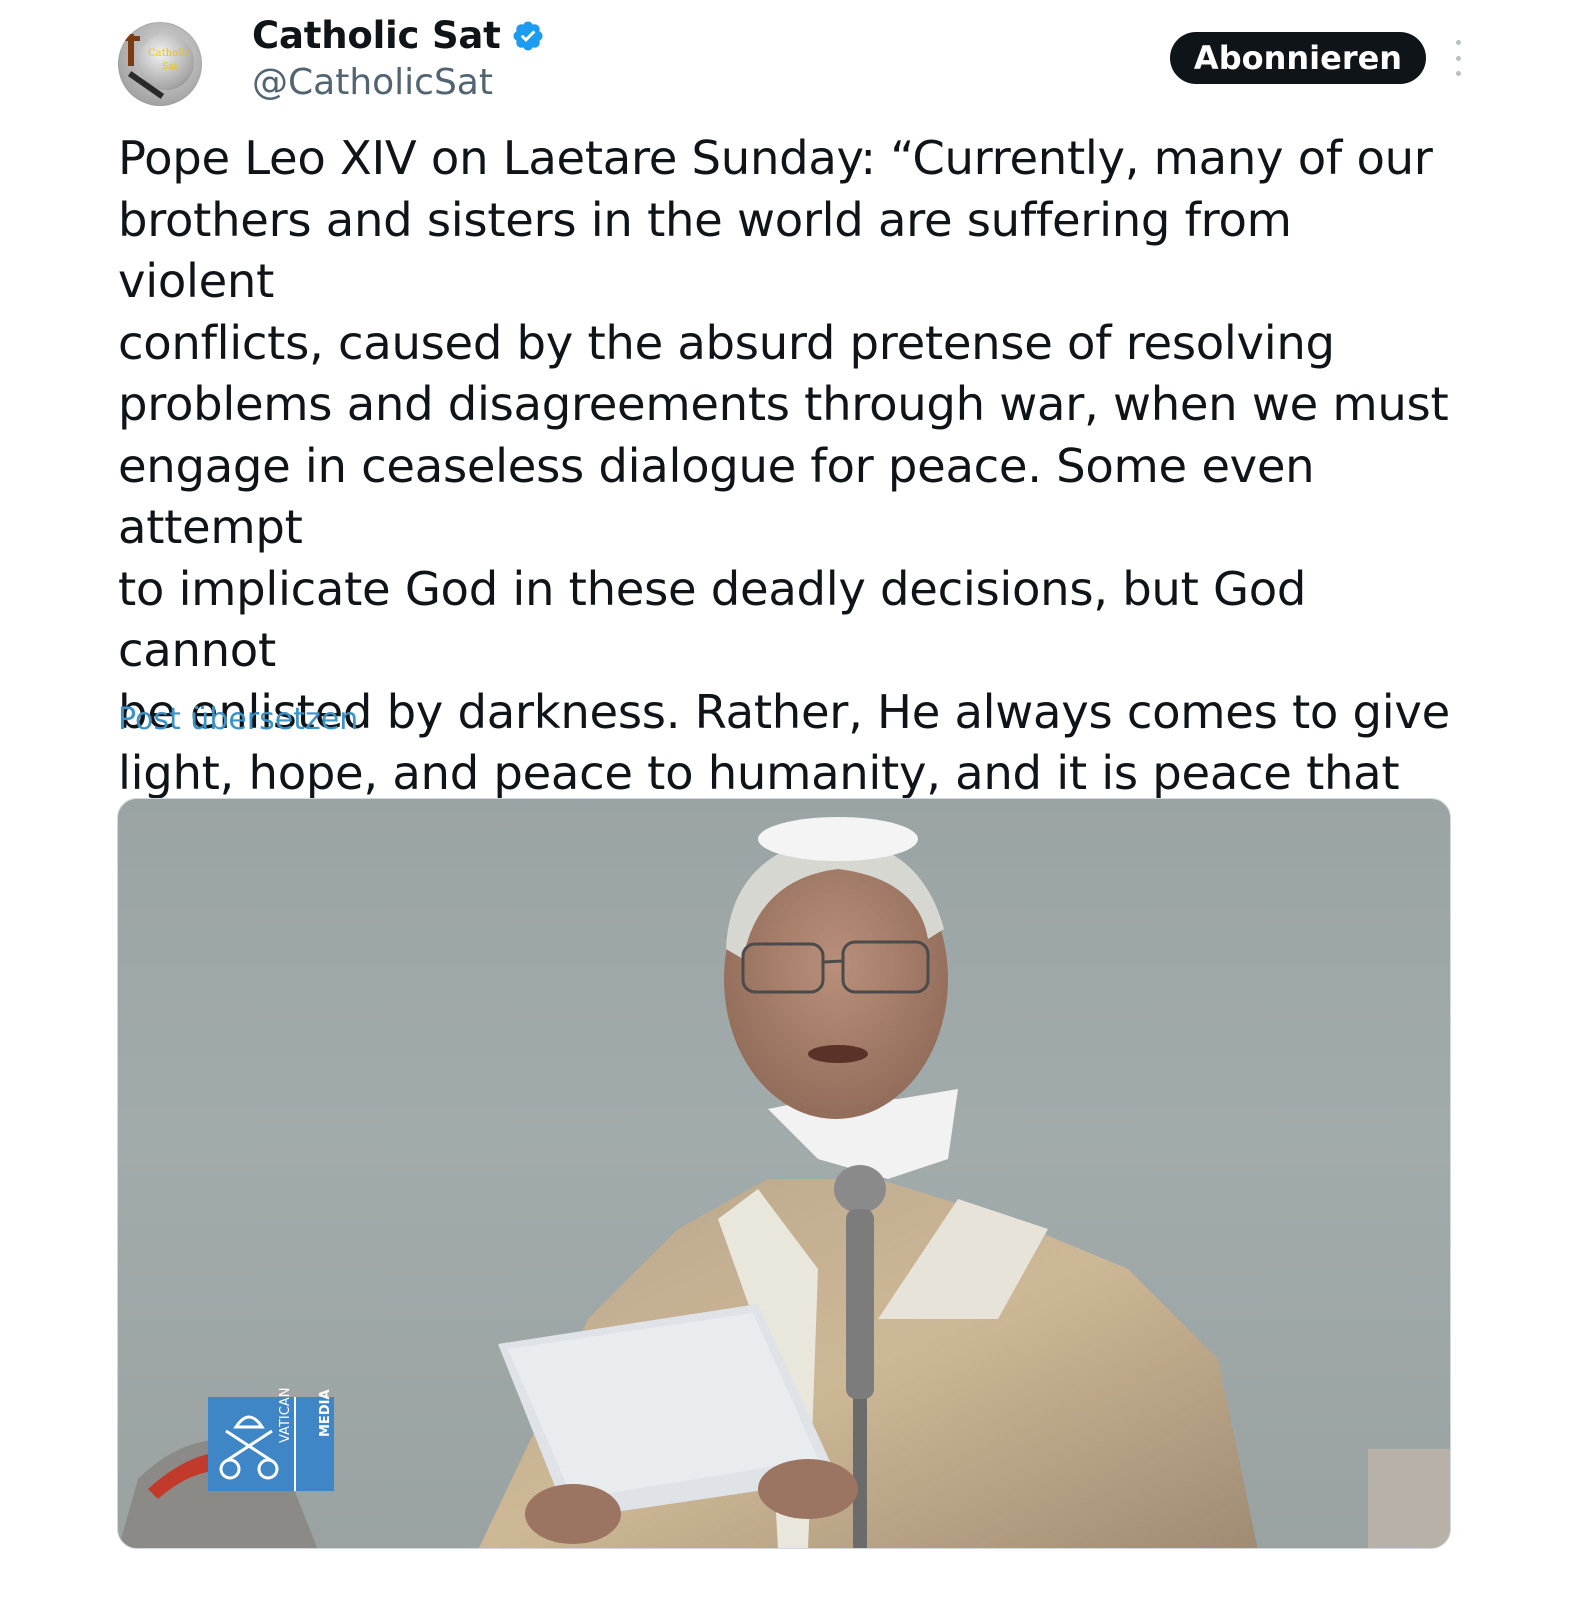  What do you see at coordinates (1298, 58) in the screenshot?
I see `follow-button: Abonnieren` at bounding box center [1298, 58].